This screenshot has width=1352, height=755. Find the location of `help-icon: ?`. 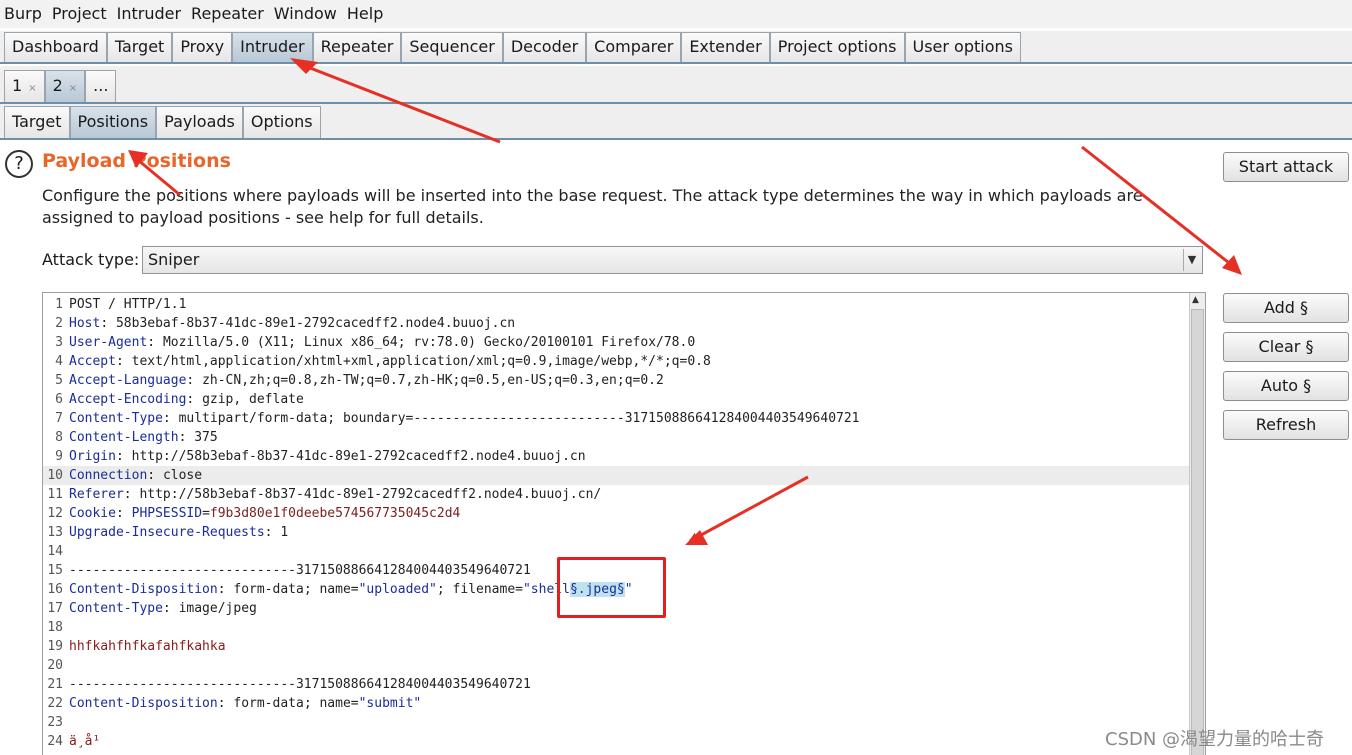

help-icon: ? is located at coordinates (19, 164).